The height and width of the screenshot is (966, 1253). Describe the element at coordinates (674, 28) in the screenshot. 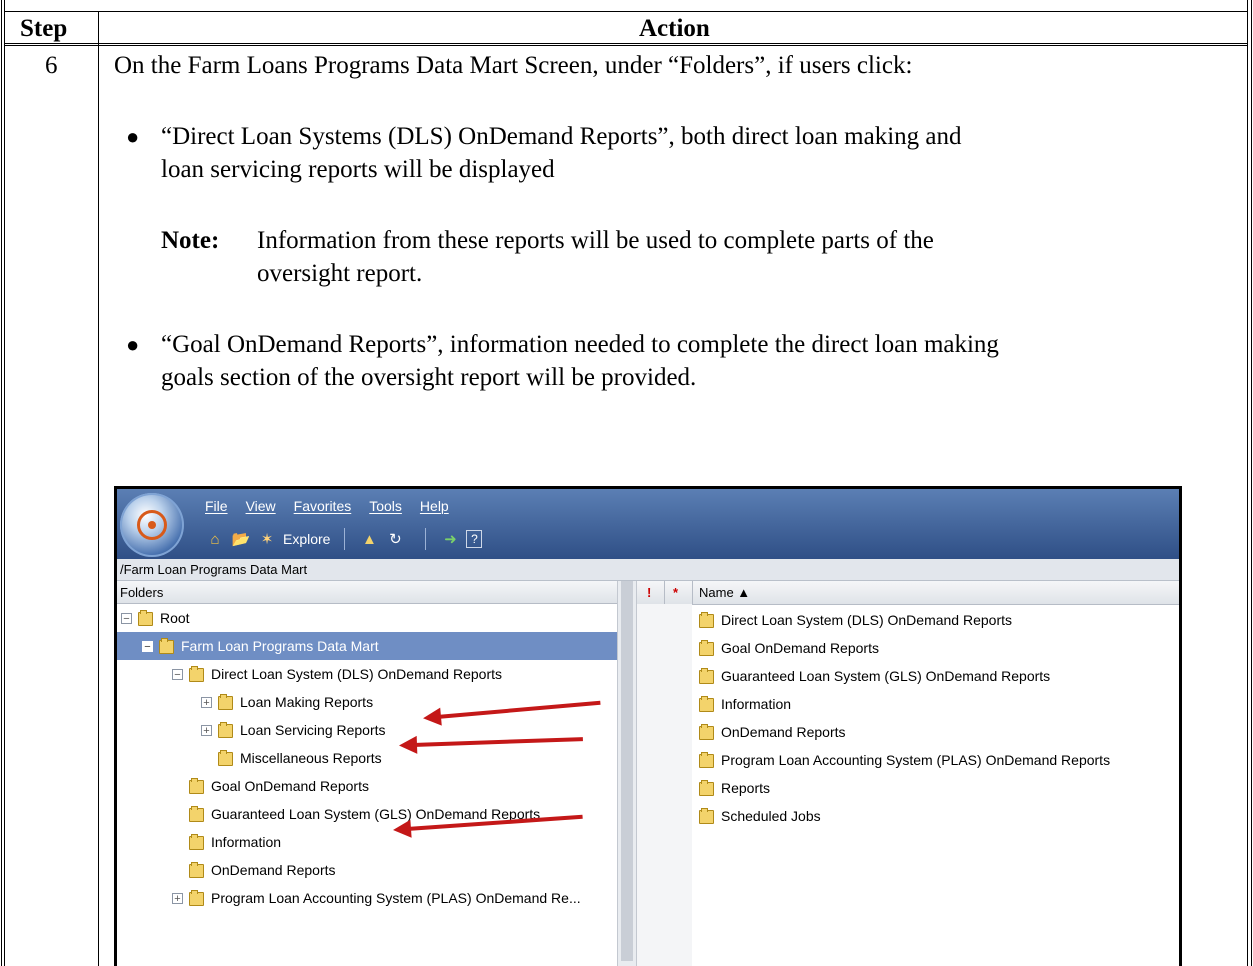

I see `header-action: Action` at that location.